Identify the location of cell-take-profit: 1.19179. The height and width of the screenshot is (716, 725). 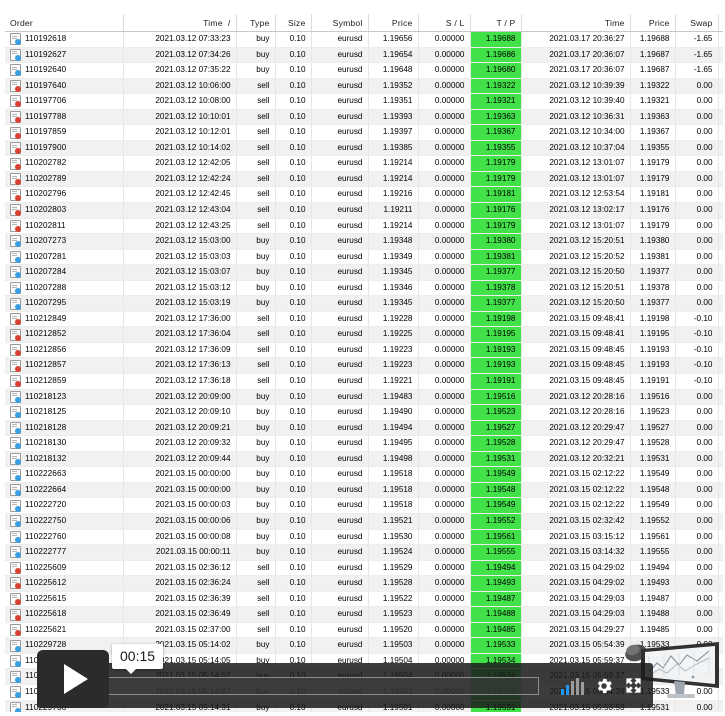
(496, 226).